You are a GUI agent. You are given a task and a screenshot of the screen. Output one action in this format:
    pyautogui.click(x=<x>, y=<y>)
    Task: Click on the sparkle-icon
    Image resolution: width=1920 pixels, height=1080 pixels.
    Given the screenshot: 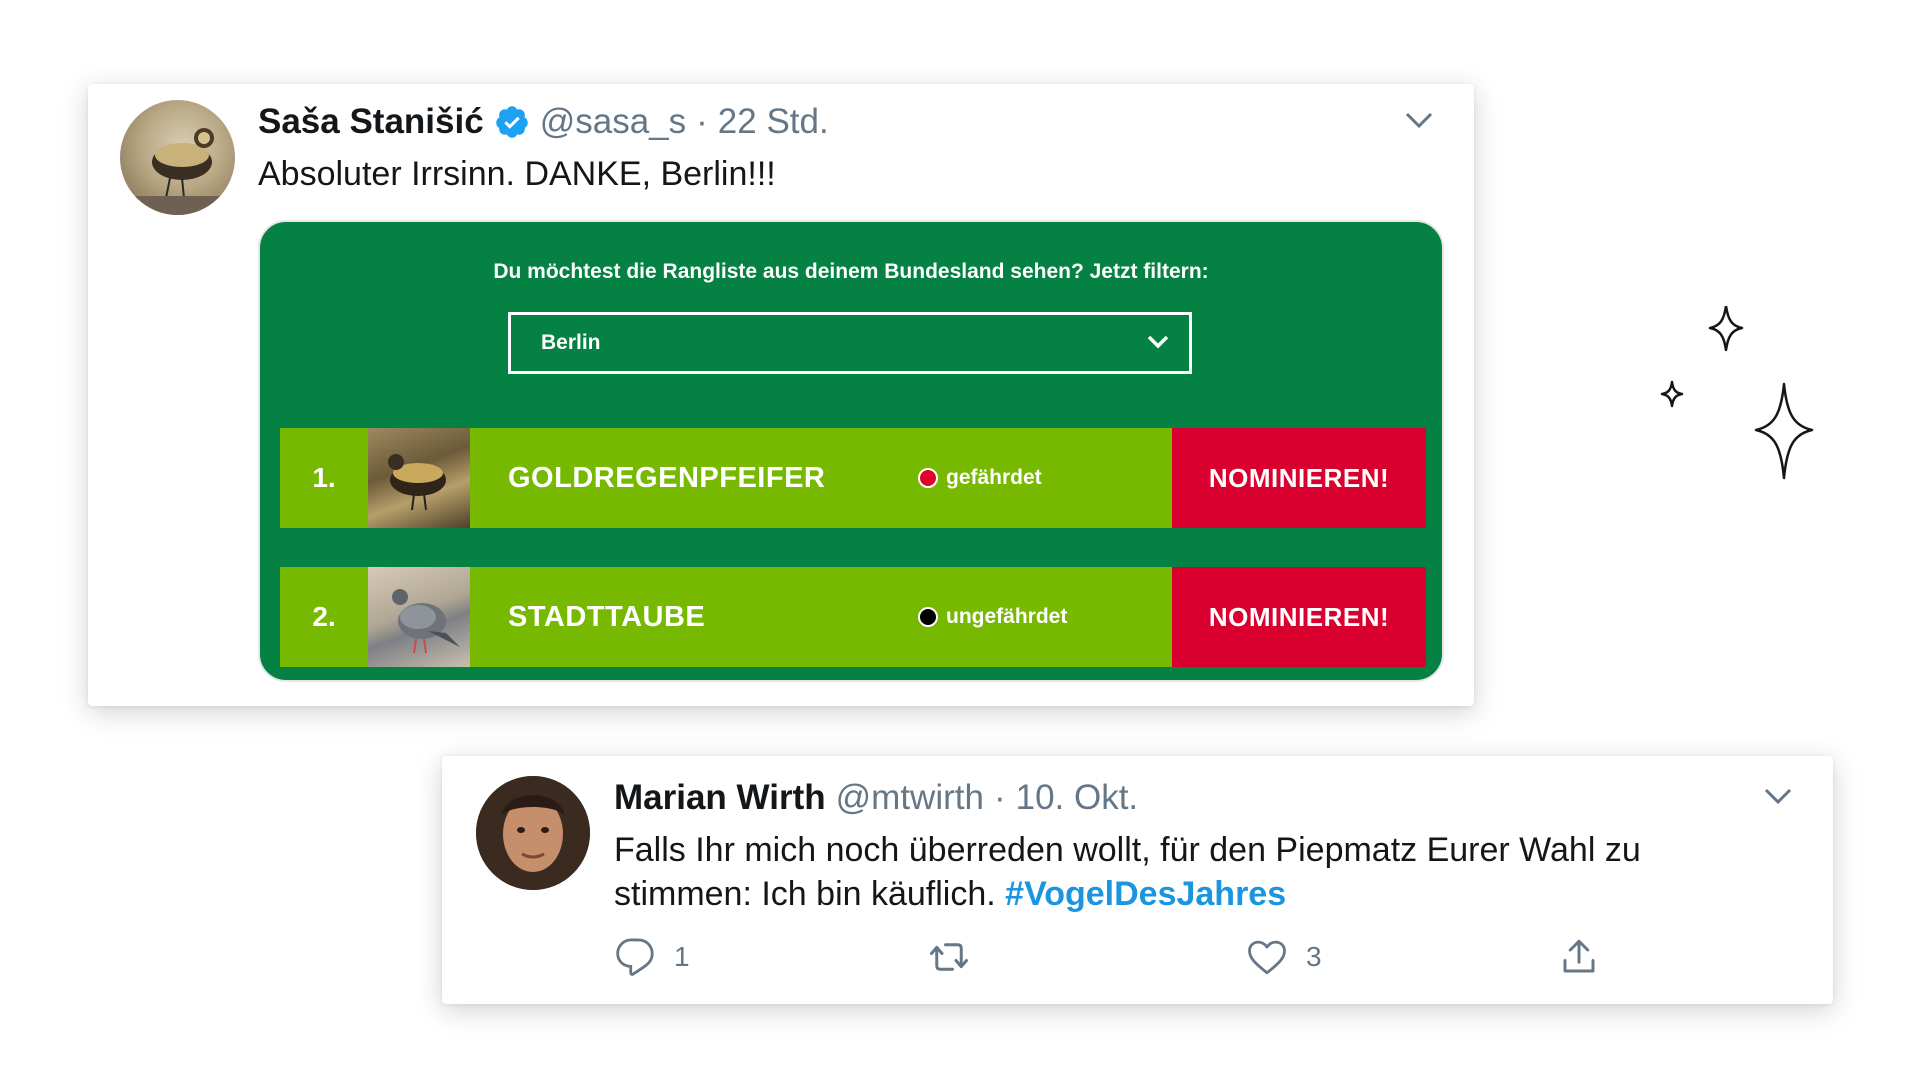 What is the action you would take?
    pyautogui.click(x=1737, y=393)
    